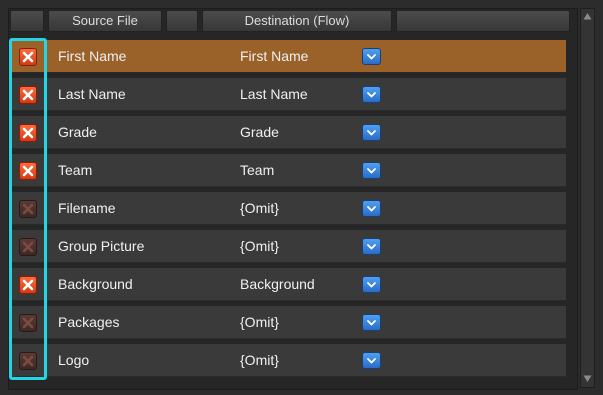 This screenshot has height=395, width=603. What do you see at coordinates (27, 21) in the screenshot?
I see `header-remove-column` at bounding box center [27, 21].